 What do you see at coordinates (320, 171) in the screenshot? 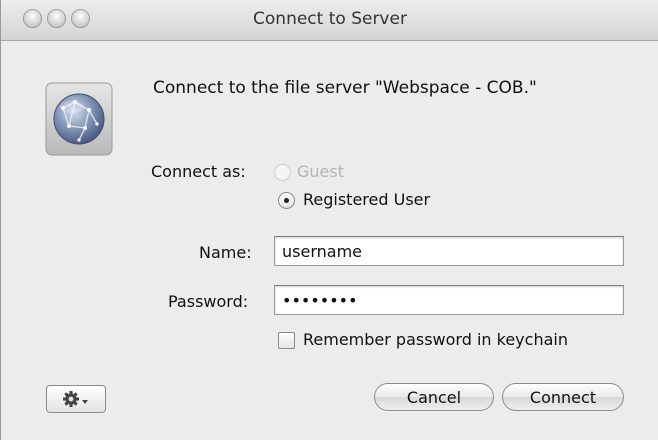
I see `guest-radio-label: Guest` at bounding box center [320, 171].